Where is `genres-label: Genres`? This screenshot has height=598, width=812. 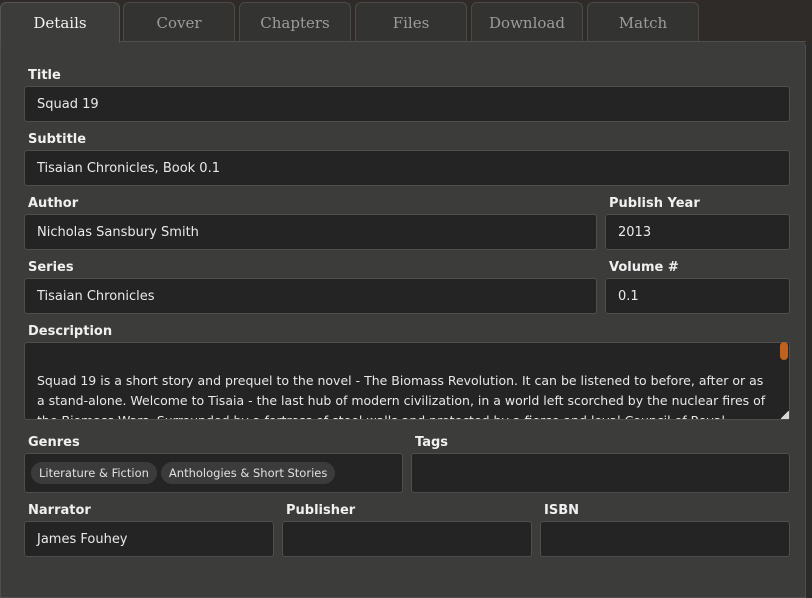 genres-label: Genres is located at coordinates (54, 442).